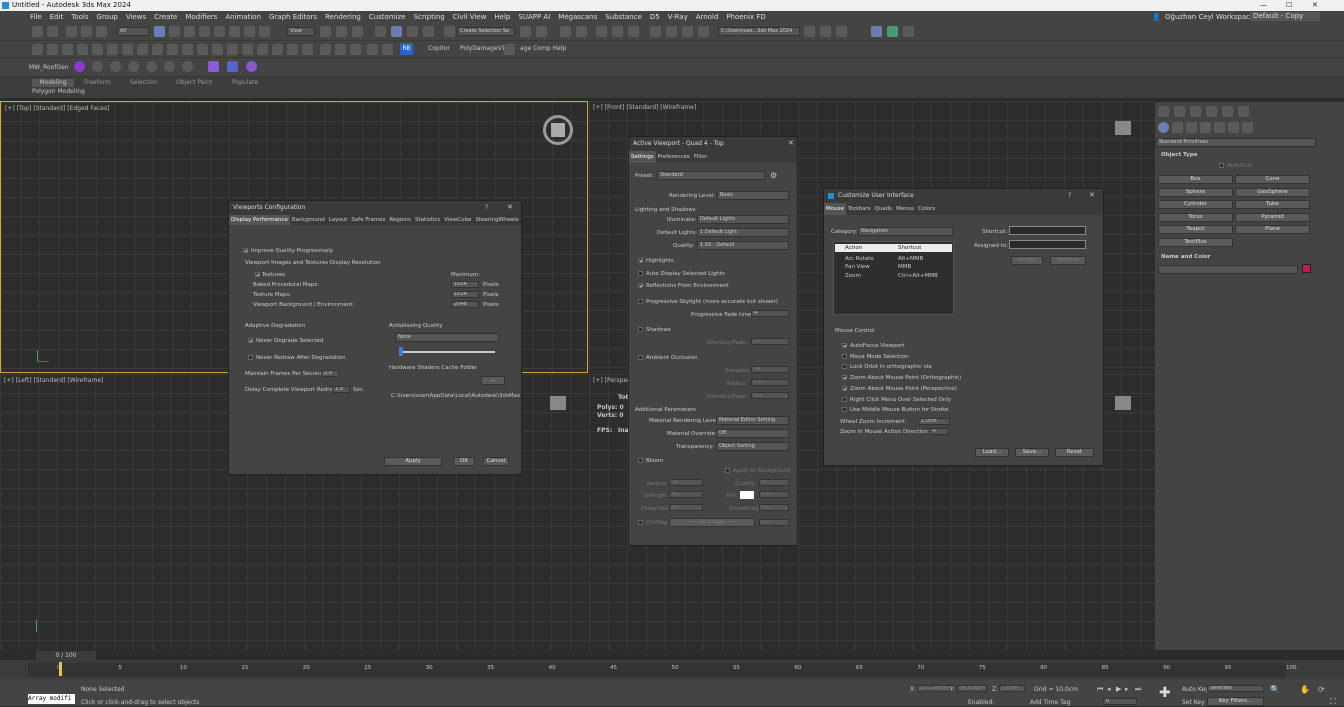  I want to click on lock-icon, so click(340, 49).